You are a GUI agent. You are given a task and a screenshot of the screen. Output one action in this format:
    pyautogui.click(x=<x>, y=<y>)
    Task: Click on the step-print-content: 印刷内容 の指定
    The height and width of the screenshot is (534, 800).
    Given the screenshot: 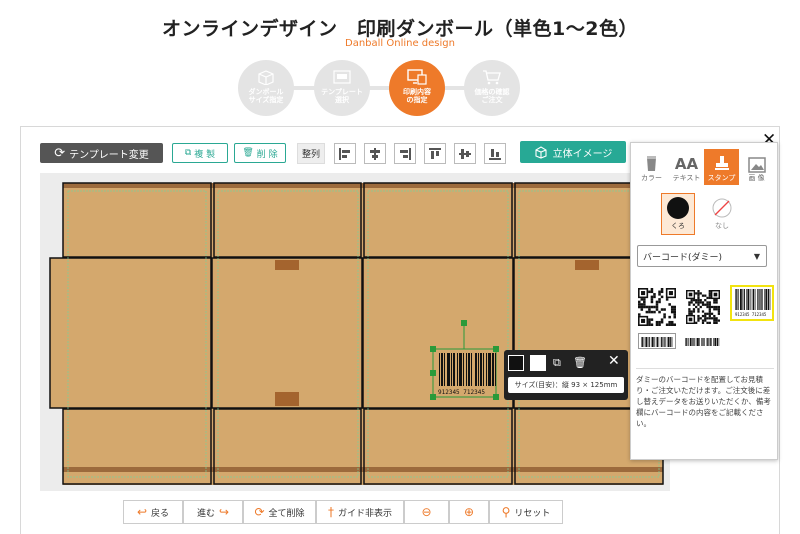 What is the action you would take?
    pyautogui.click(x=417, y=88)
    